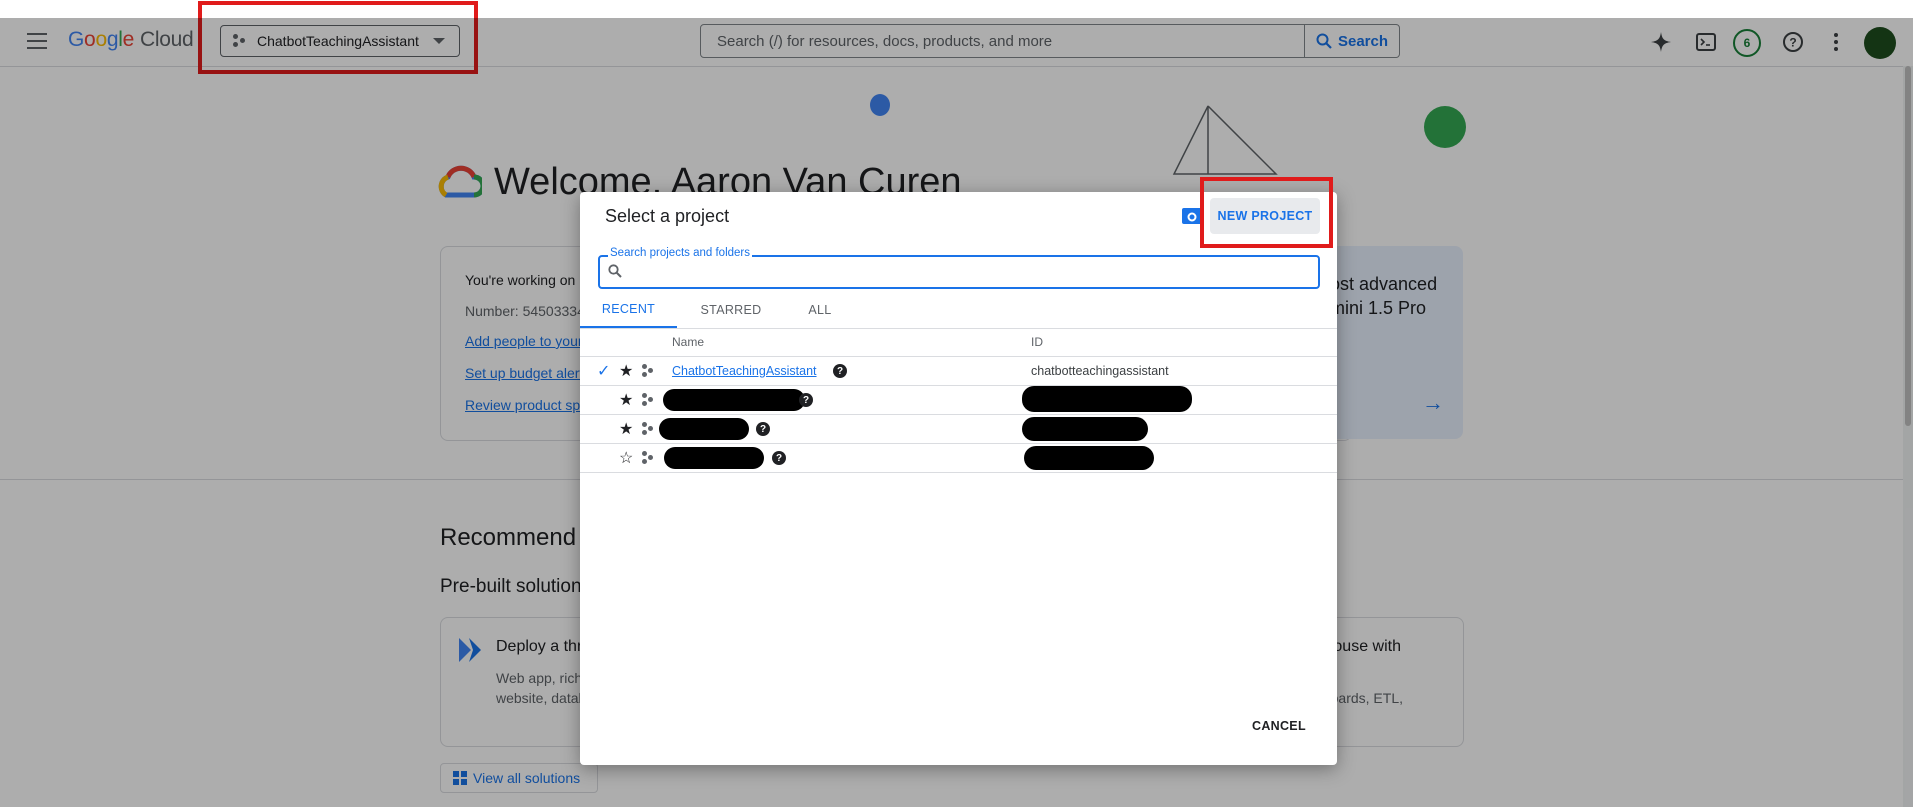  What do you see at coordinates (688, 342) in the screenshot?
I see `column-header-name: Name` at bounding box center [688, 342].